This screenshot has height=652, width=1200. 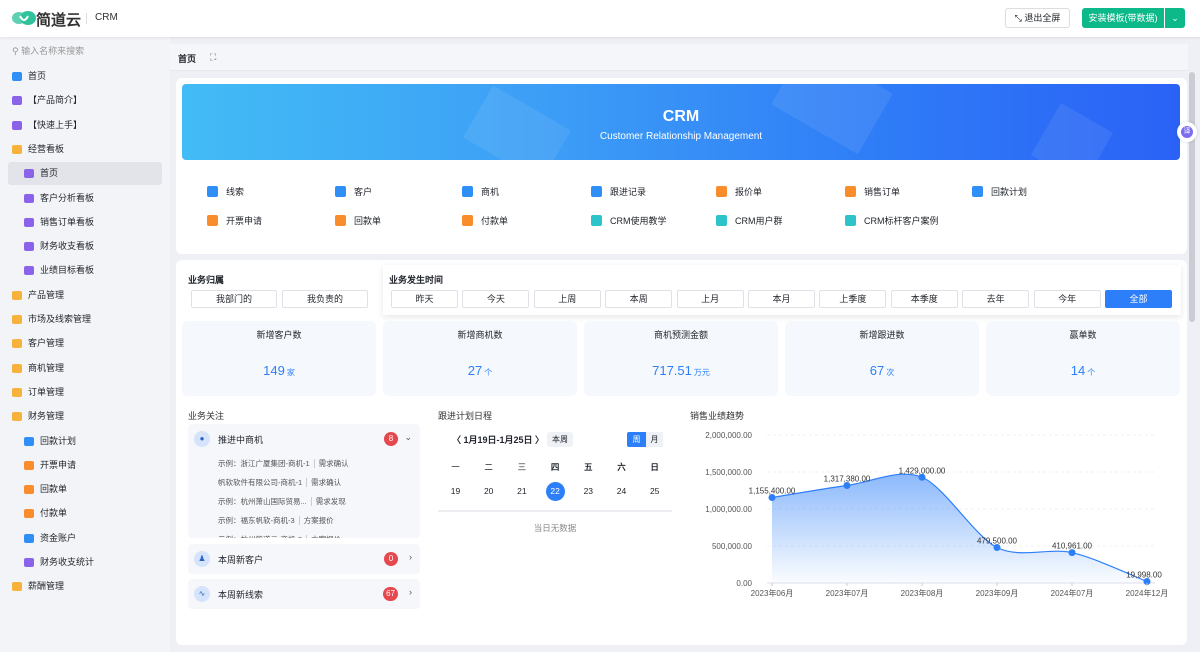 I want to click on sidebar-item: 财务收支统计, so click(x=85, y=562).